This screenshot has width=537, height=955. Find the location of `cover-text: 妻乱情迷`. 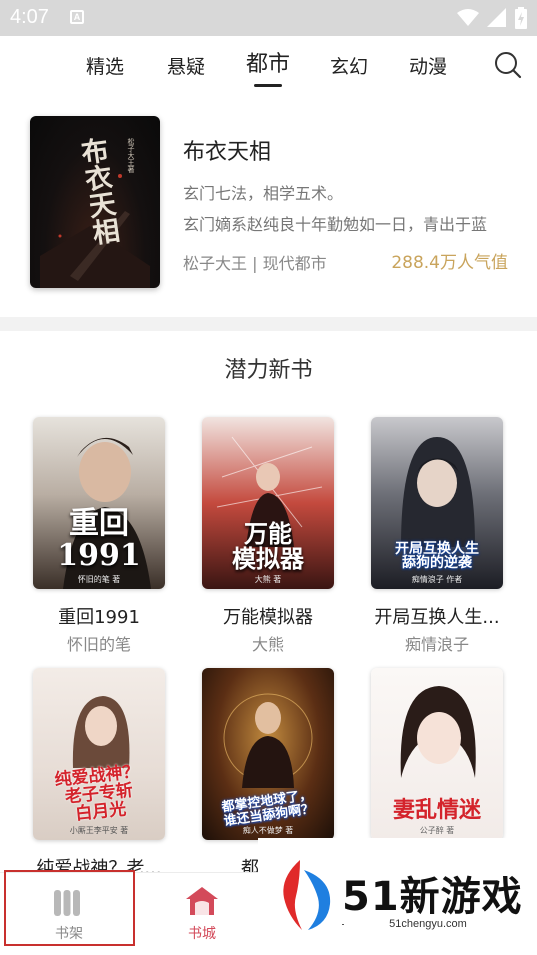

cover-text: 妻乱情迷 is located at coordinates (436, 809).